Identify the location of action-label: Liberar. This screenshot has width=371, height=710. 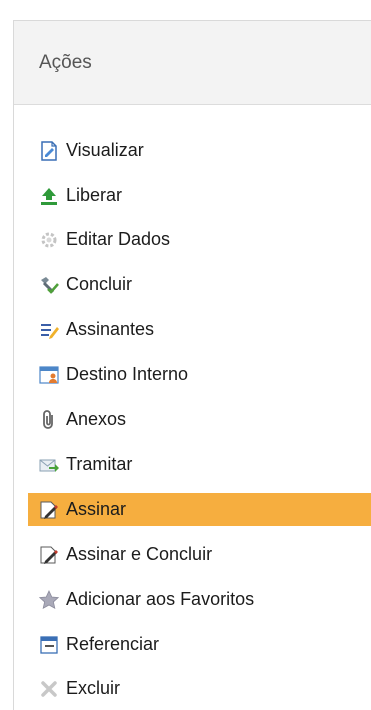
(94, 195).